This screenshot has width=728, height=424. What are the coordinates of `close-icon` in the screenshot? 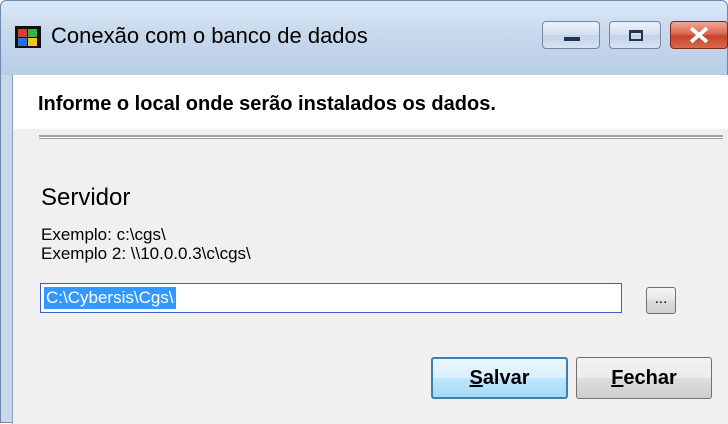 It's located at (699, 35).